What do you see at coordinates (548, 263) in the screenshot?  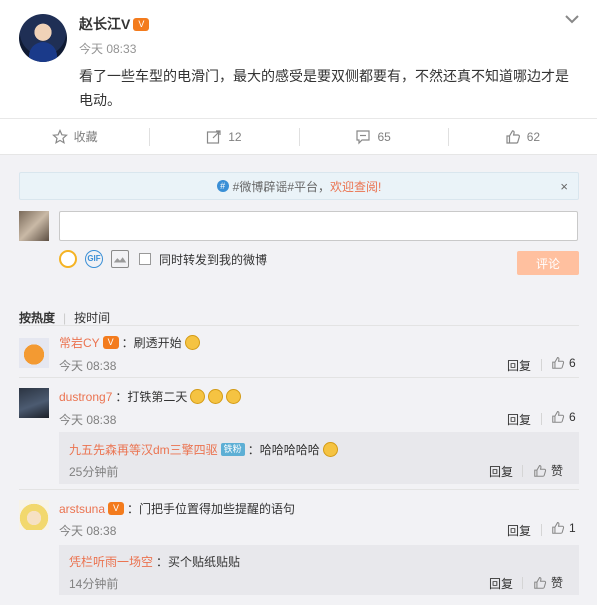 I see `submit-comment-button: 评论` at bounding box center [548, 263].